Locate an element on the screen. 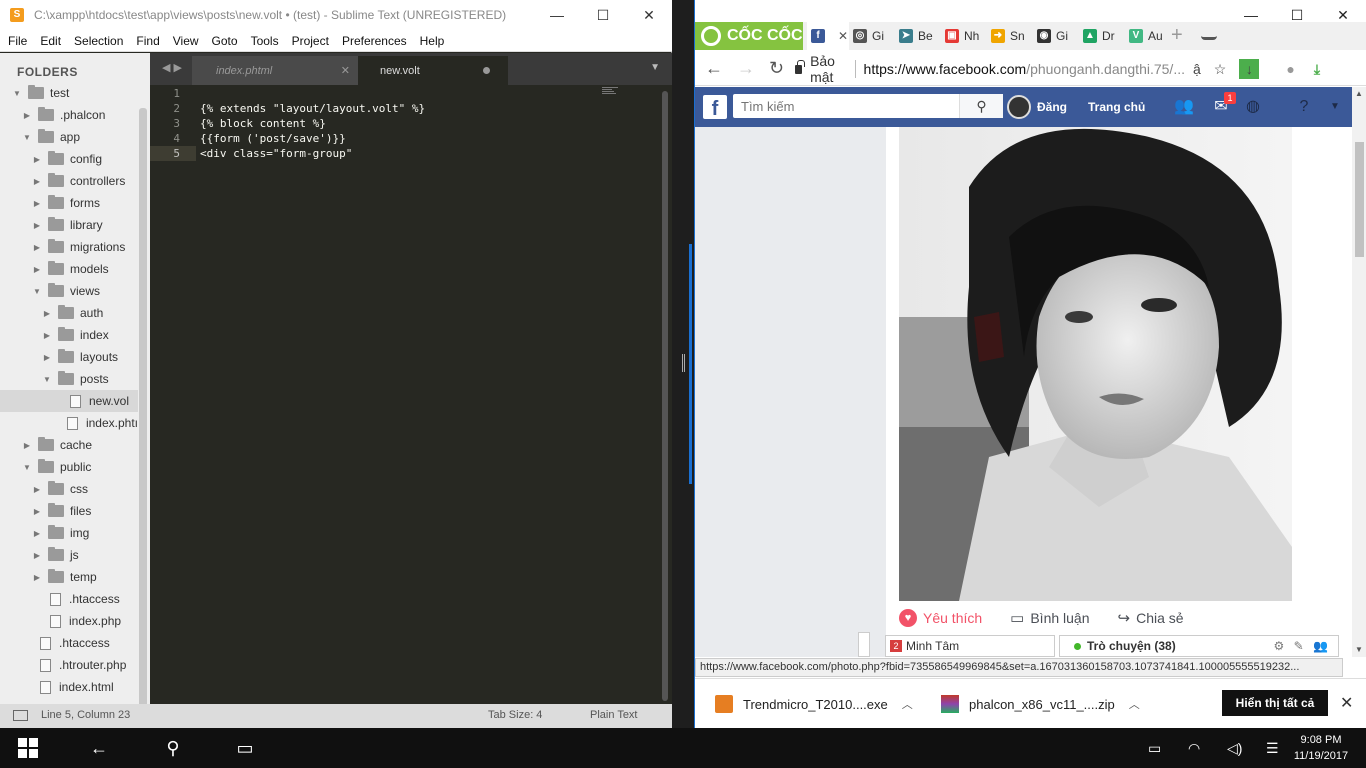 This screenshot has width=1366, height=768. tree-folder: ▶ controllers is located at coordinates (69, 181).